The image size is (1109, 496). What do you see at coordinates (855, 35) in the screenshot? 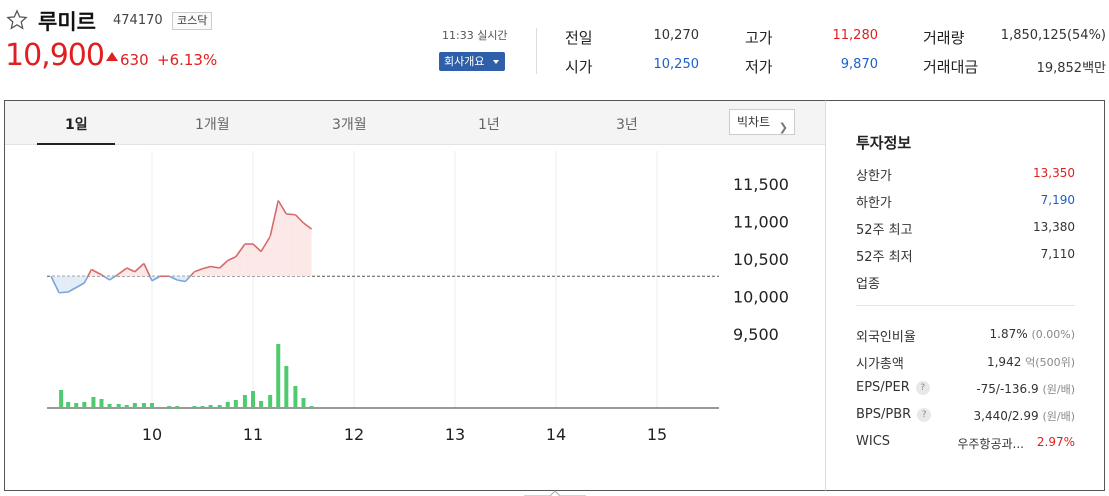
I see `high-value: 11,280` at bounding box center [855, 35].